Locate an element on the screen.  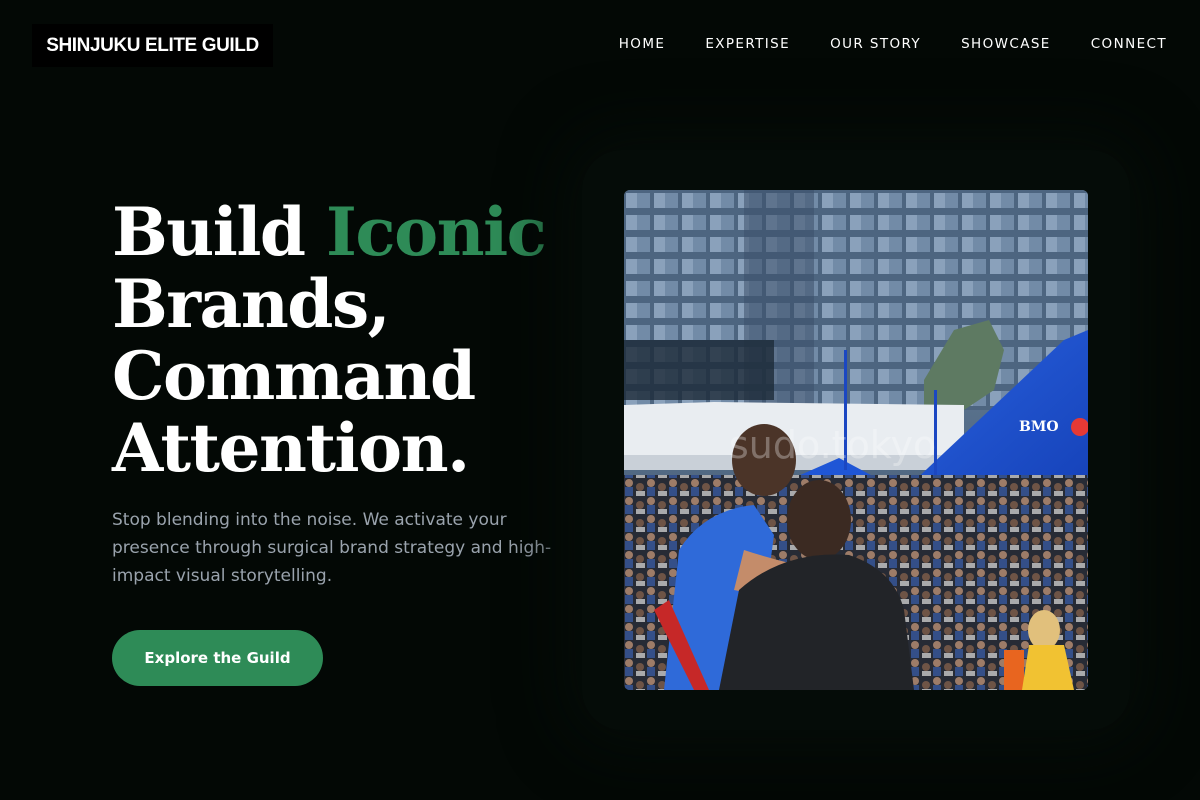
explore-guild-button: Explore the Guild is located at coordinates (217, 658).